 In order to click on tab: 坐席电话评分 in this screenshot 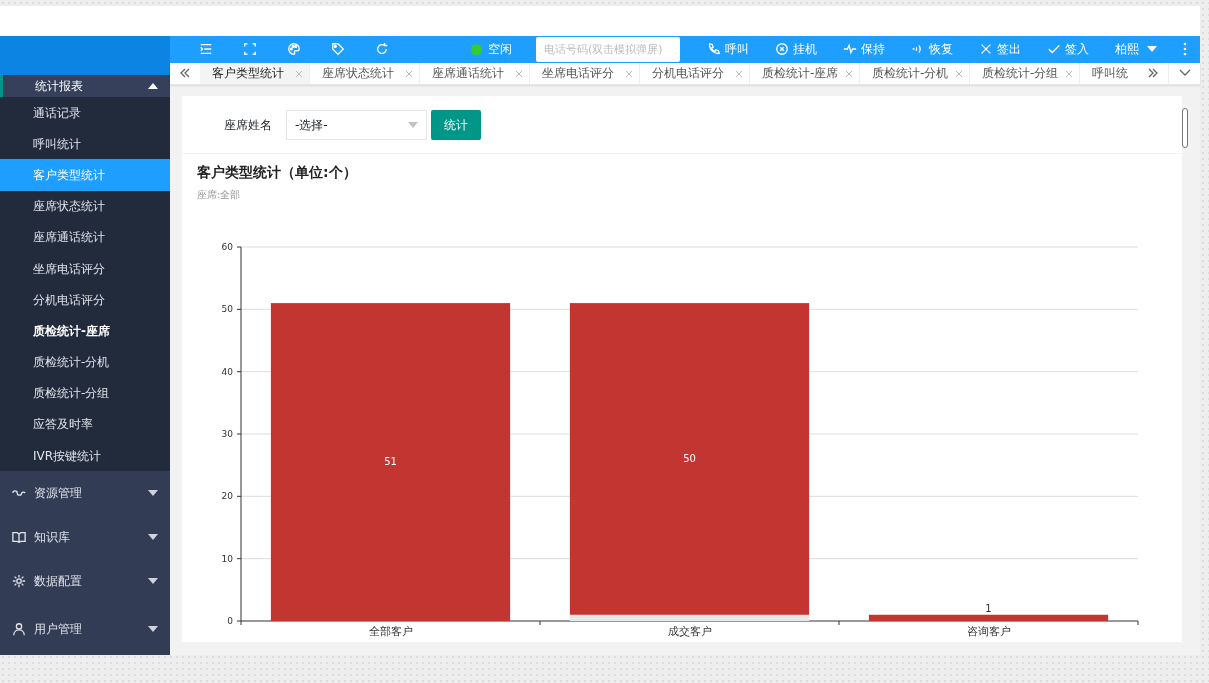, I will do `click(585, 73)`.